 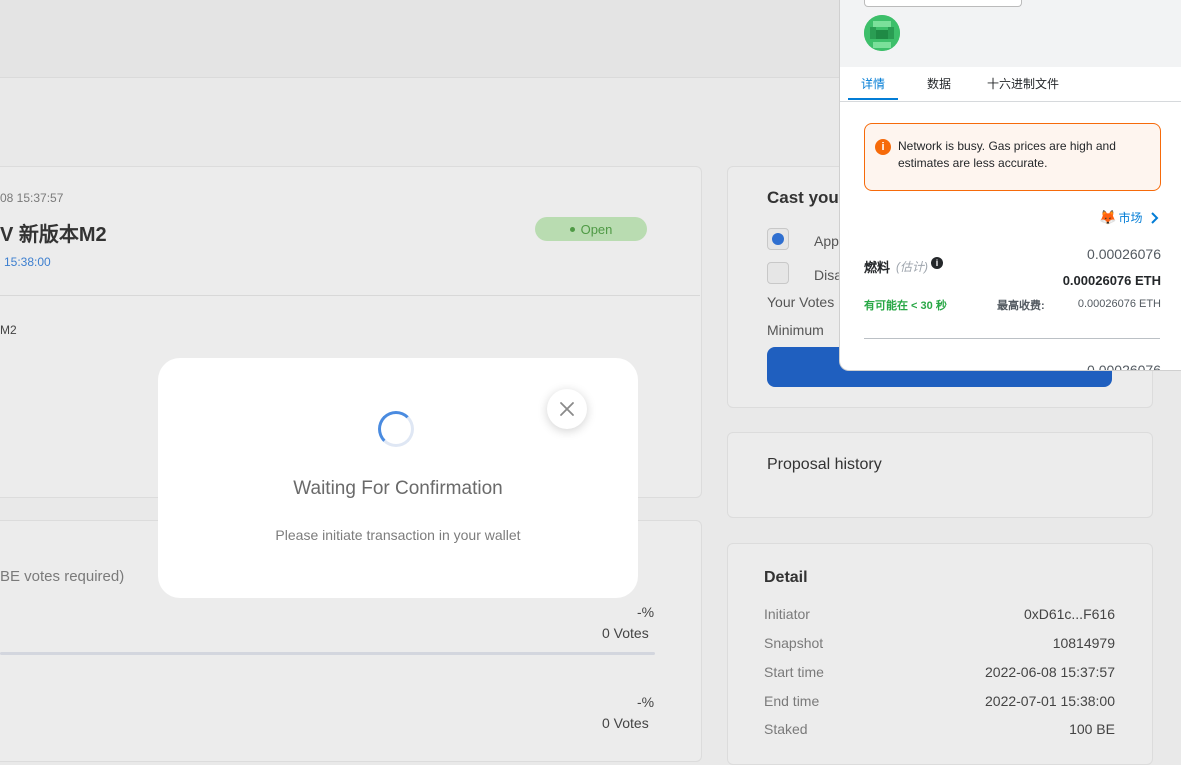 I want to click on detail-value-start-time: 2022-06-08 15:37:57, so click(x=1050, y=672).